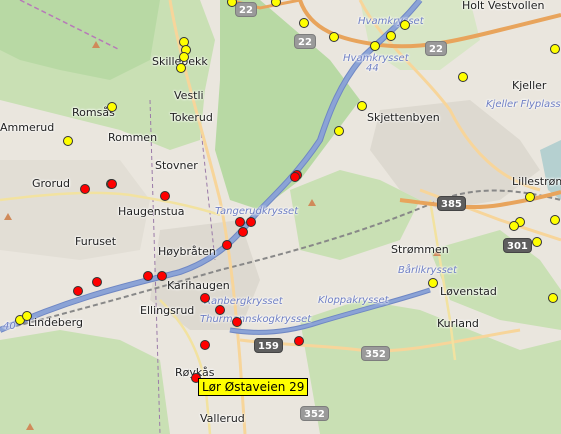  Describe the element at coordinates (391, 21) in the screenshot. I see `junction-label: Hvamkrysset` at that location.